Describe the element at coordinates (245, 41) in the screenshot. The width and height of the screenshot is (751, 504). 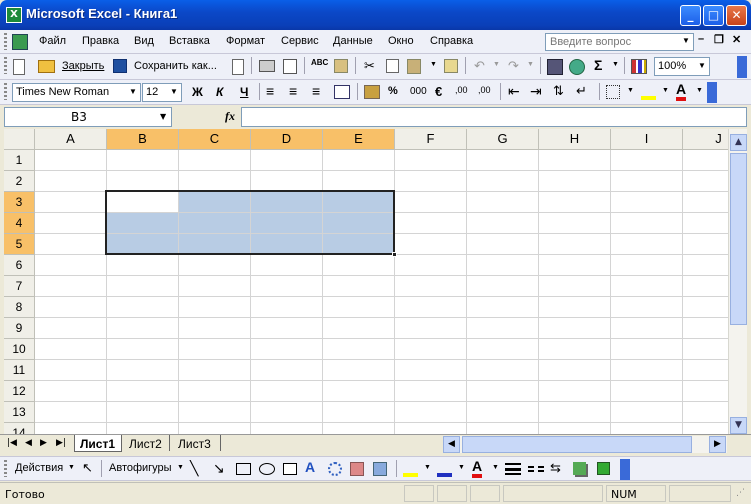
I see `menu-format: Формат` at that location.